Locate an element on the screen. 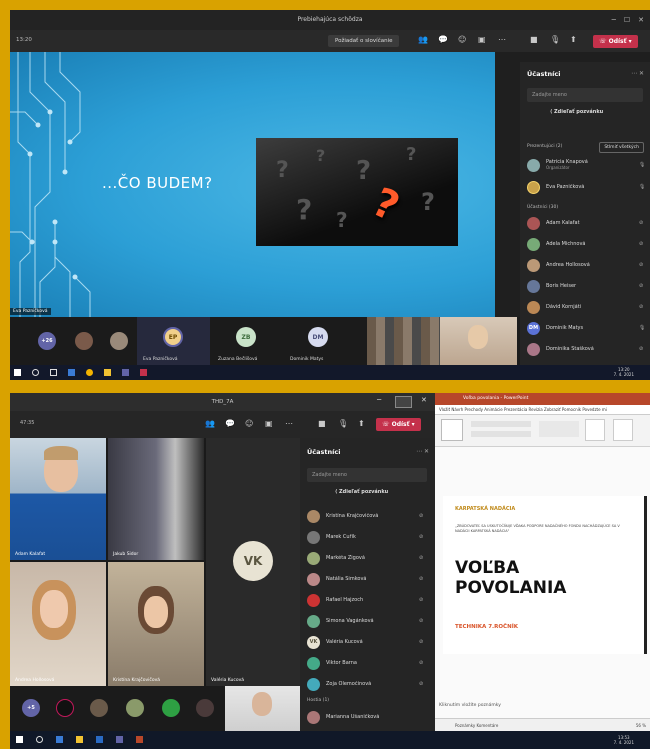 This screenshot has height=749, width=650. mail-icon is located at coordinates (71, 372).